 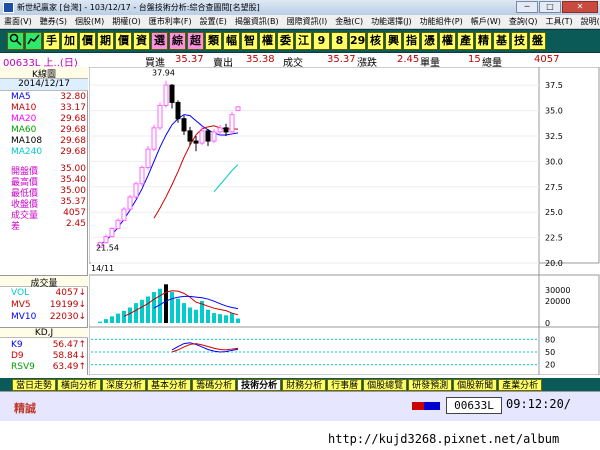 I want to click on toolbar-button-11: 智, so click(x=249, y=41).